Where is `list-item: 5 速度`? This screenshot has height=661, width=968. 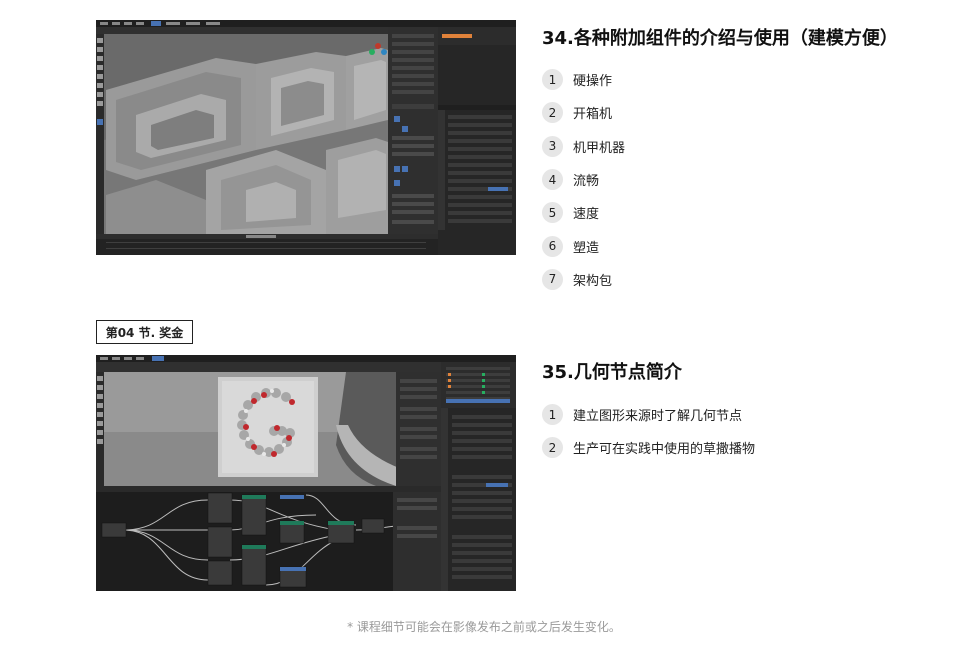 list-item: 5 速度 is located at coordinates (583, 212).